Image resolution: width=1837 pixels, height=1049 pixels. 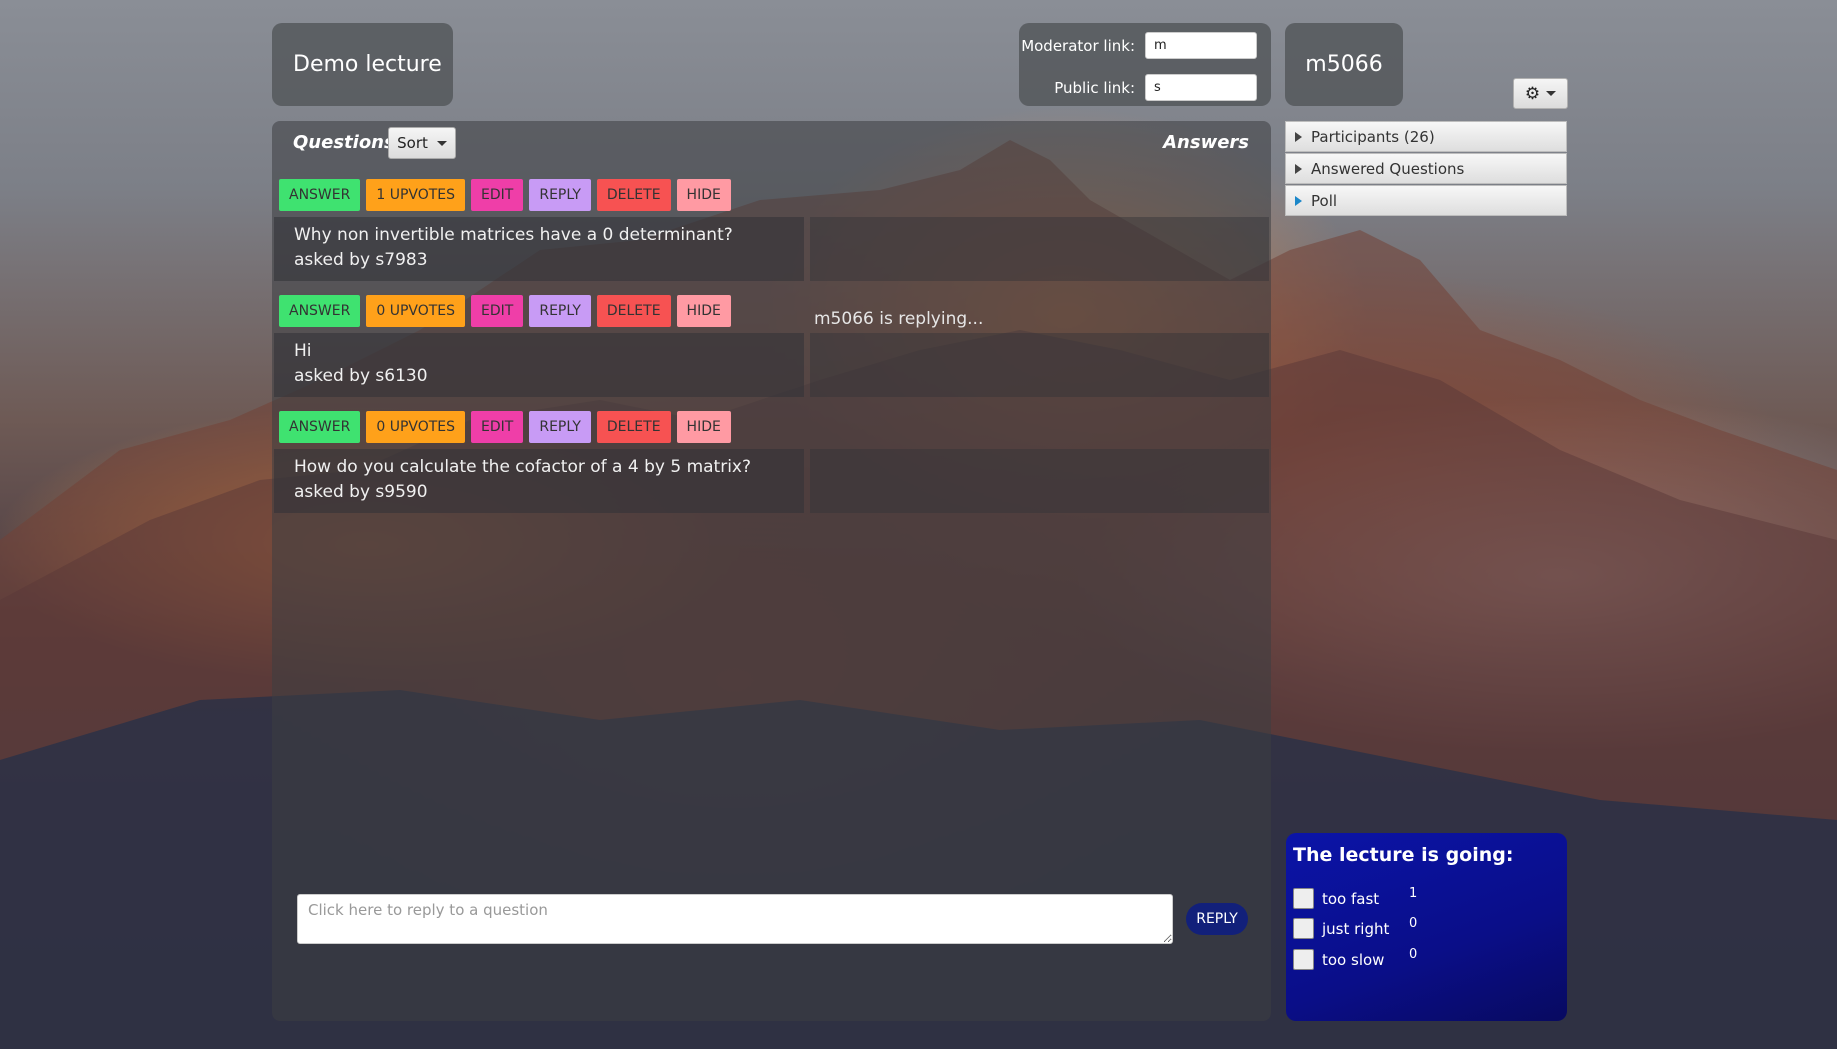 I want to click on settings-dropdown-button: ⚙, so click(x=1540, y=93).